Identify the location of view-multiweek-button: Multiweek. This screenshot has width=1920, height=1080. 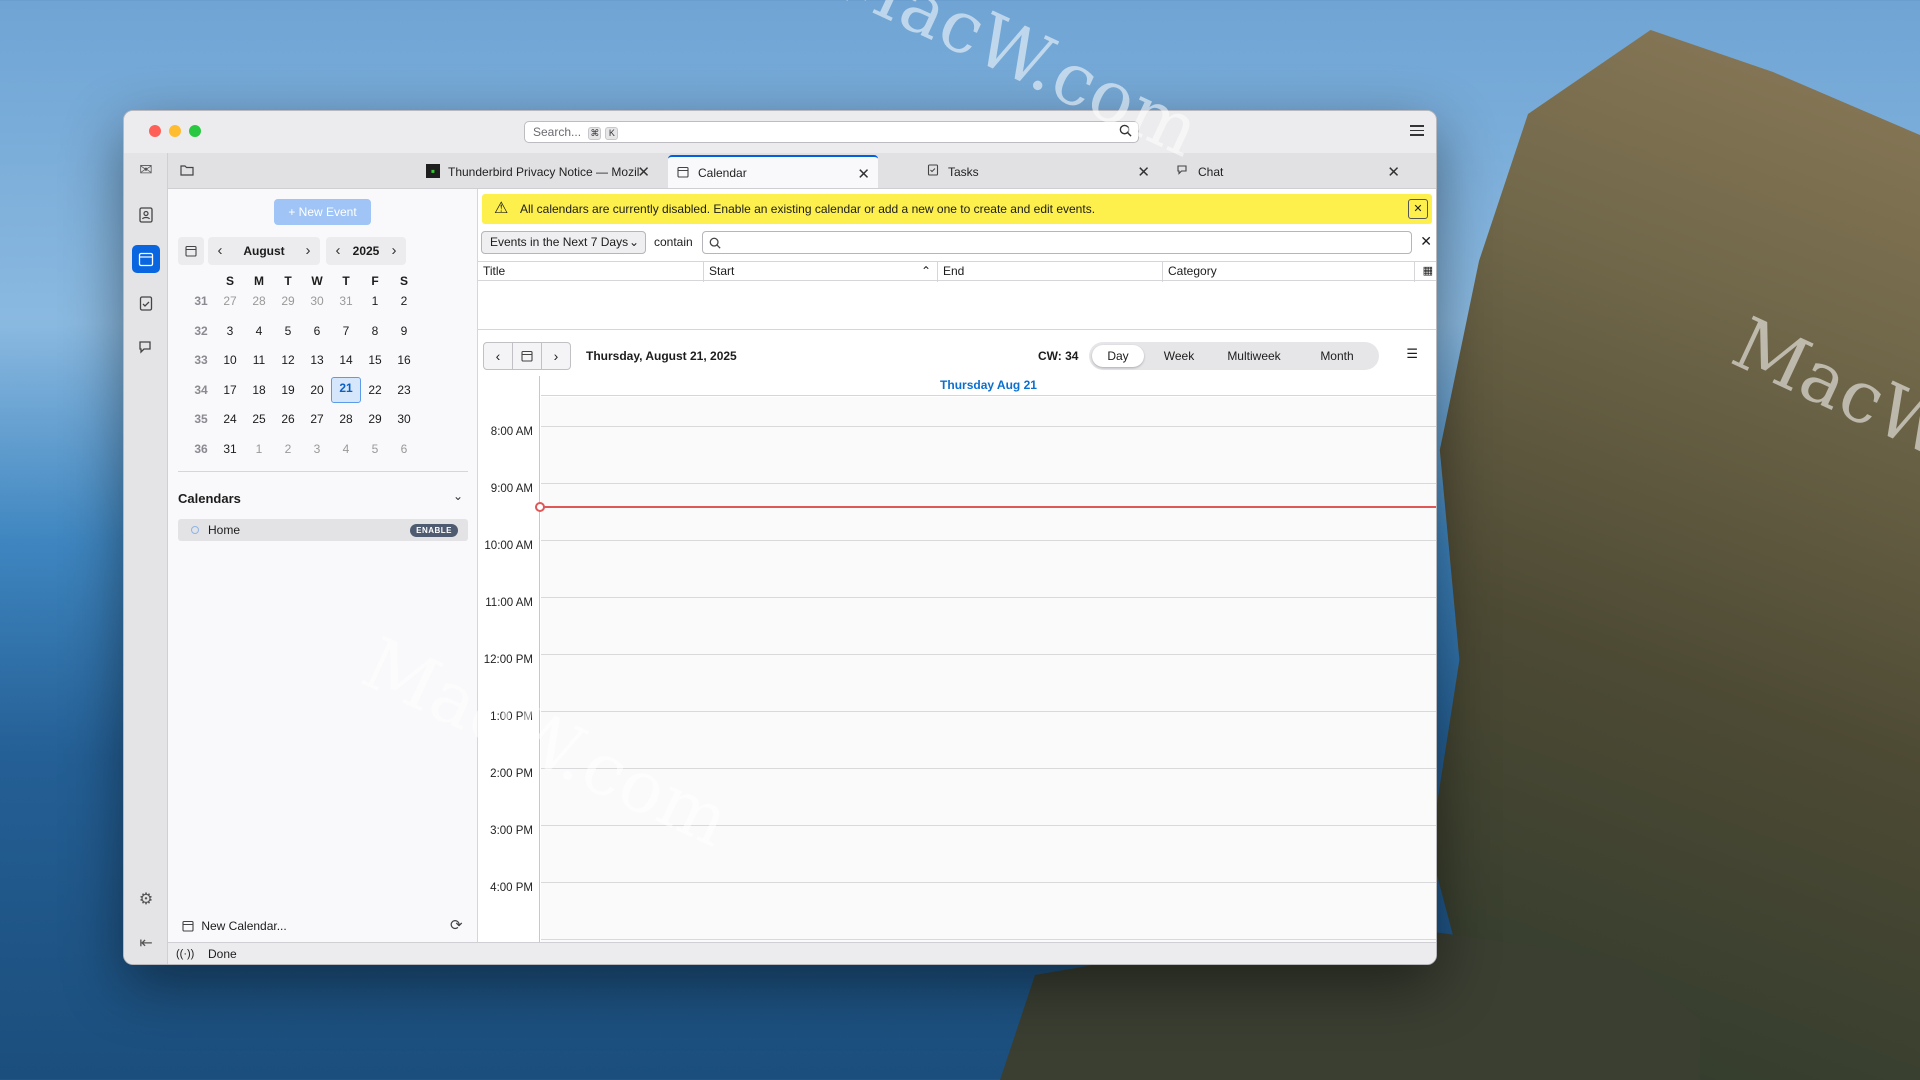
(1254, 356).